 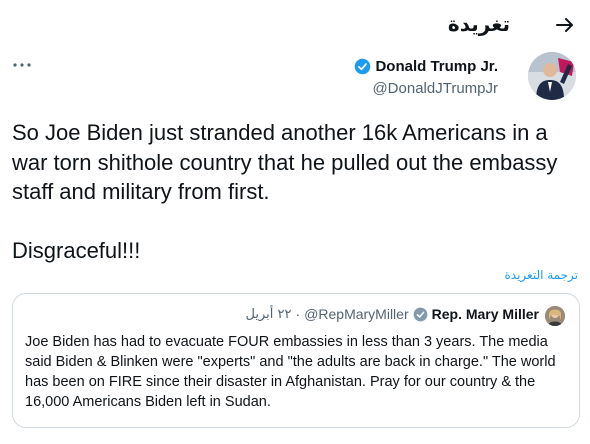 I want to click on author-name: Donald Trump Jr., so click(x=436, y=66).